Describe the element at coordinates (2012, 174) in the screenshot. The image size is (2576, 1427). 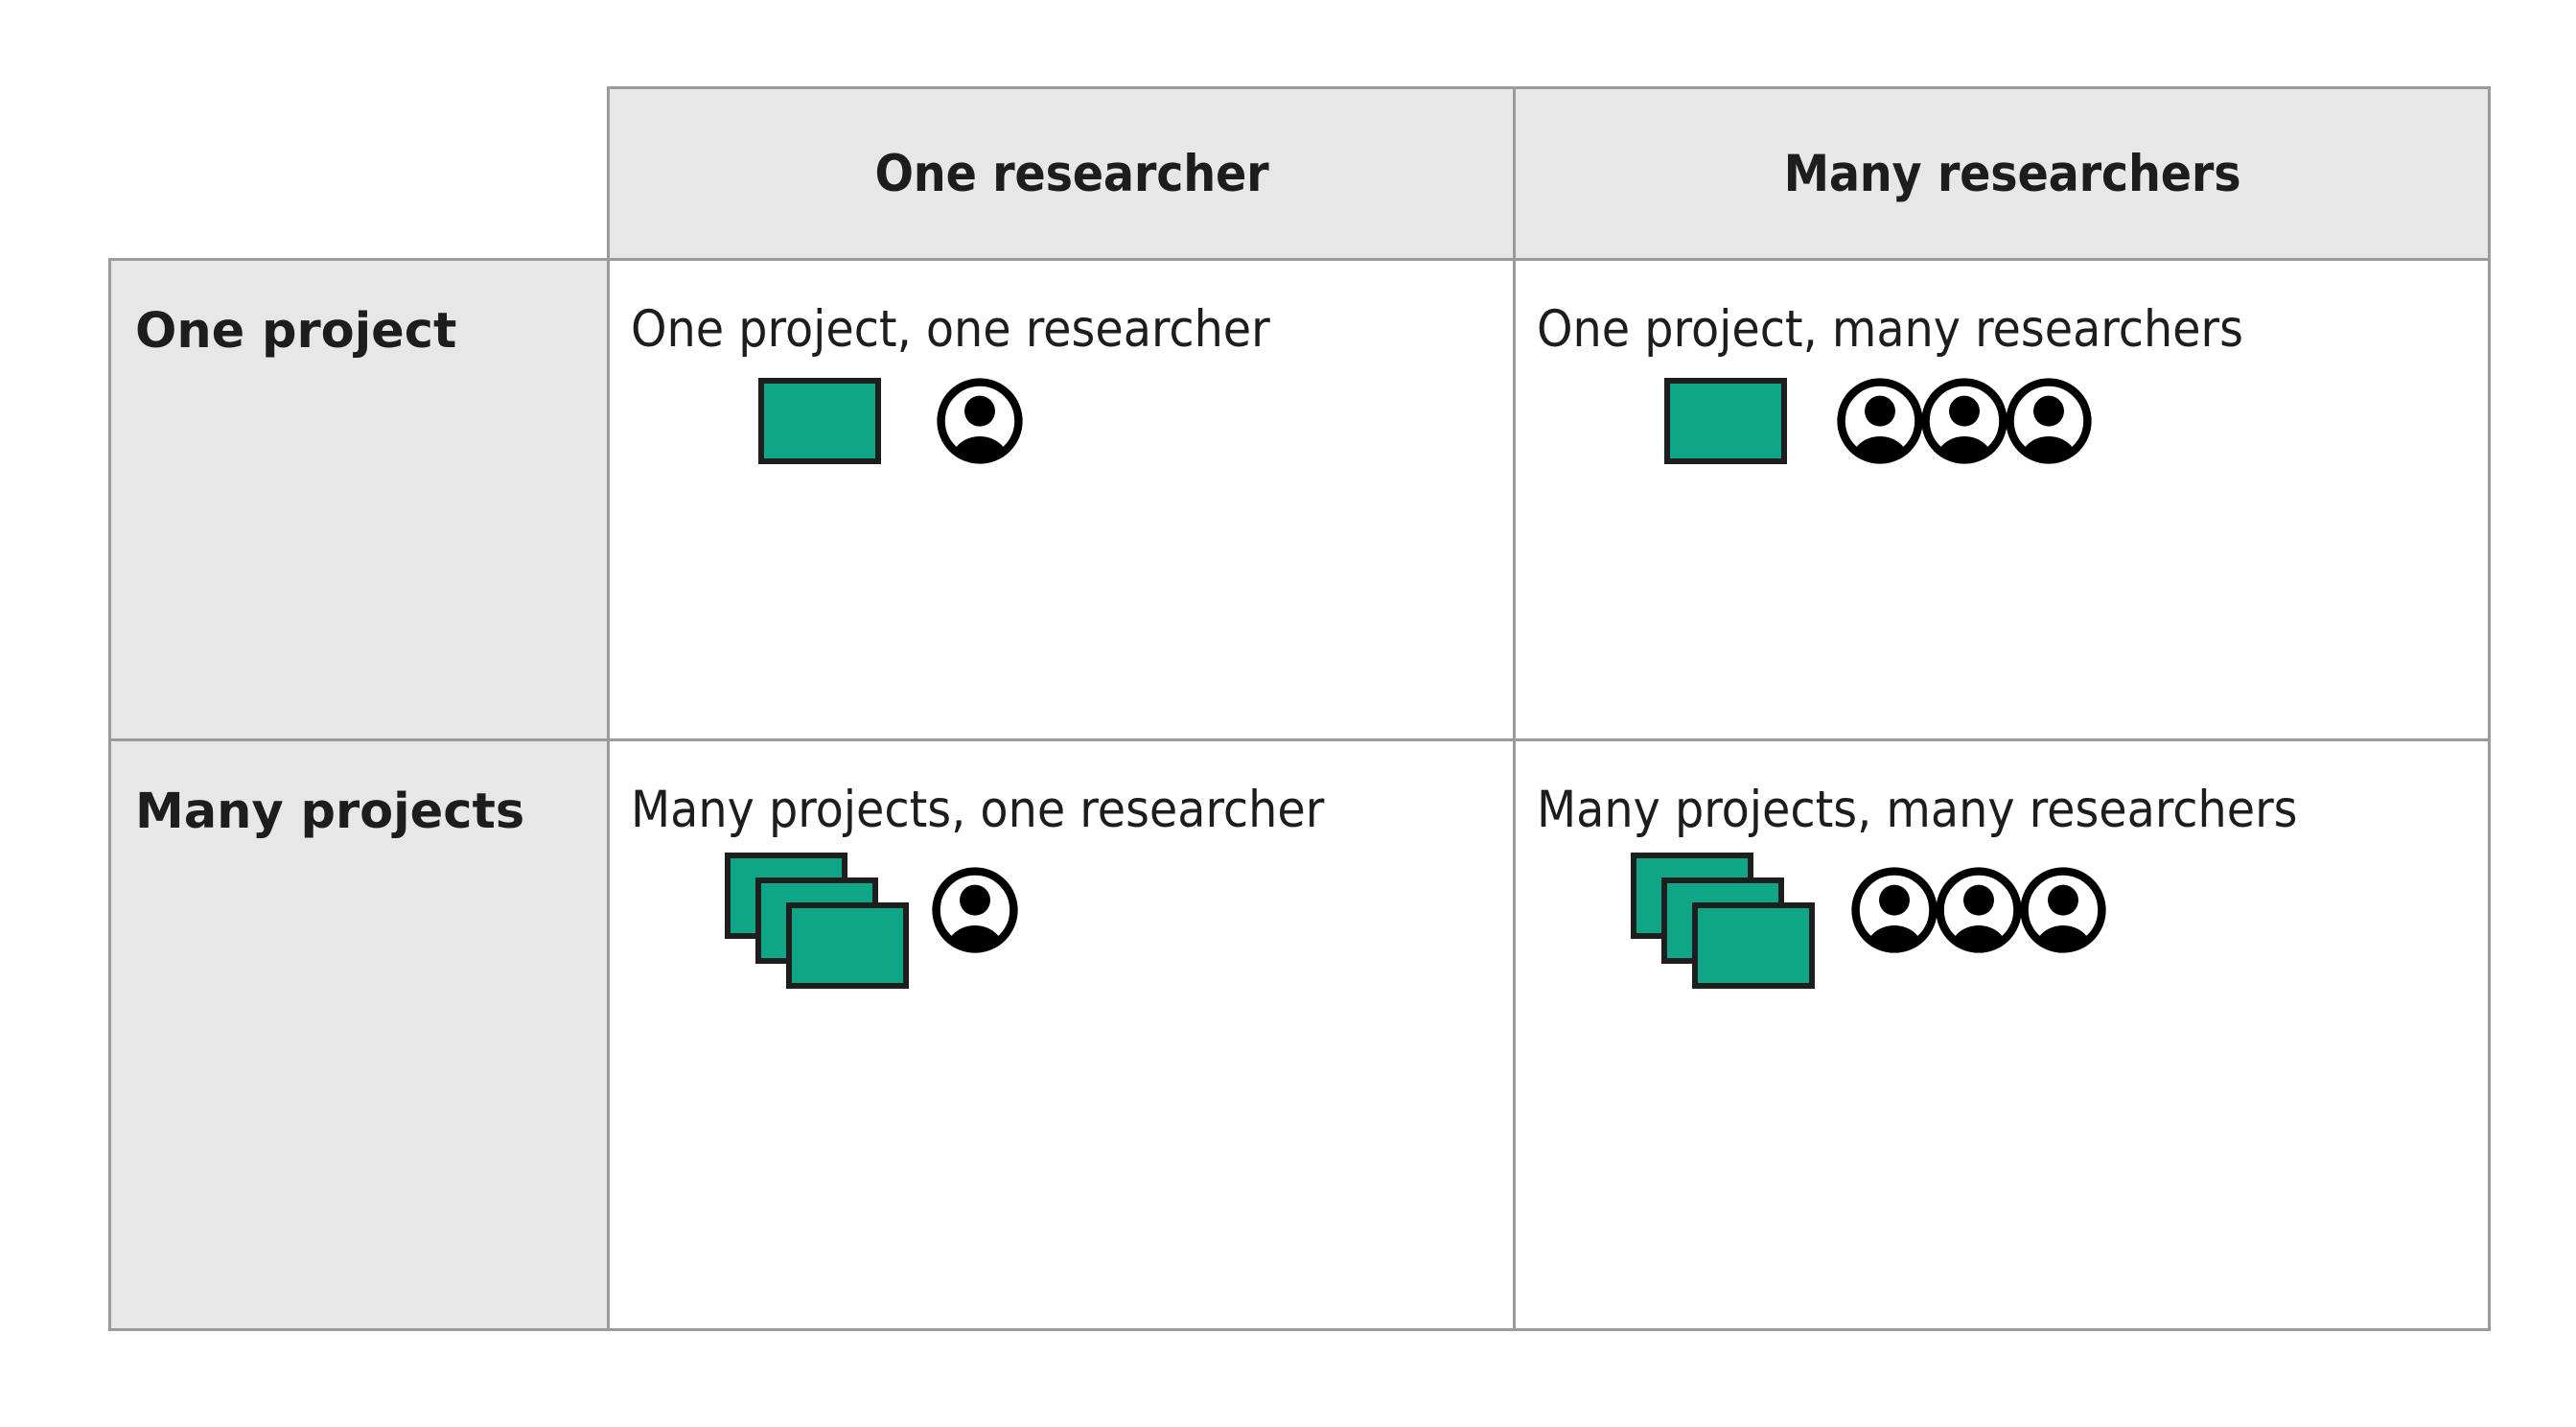
I see `column-header-many-researchers-label: Many researchers` at that location.